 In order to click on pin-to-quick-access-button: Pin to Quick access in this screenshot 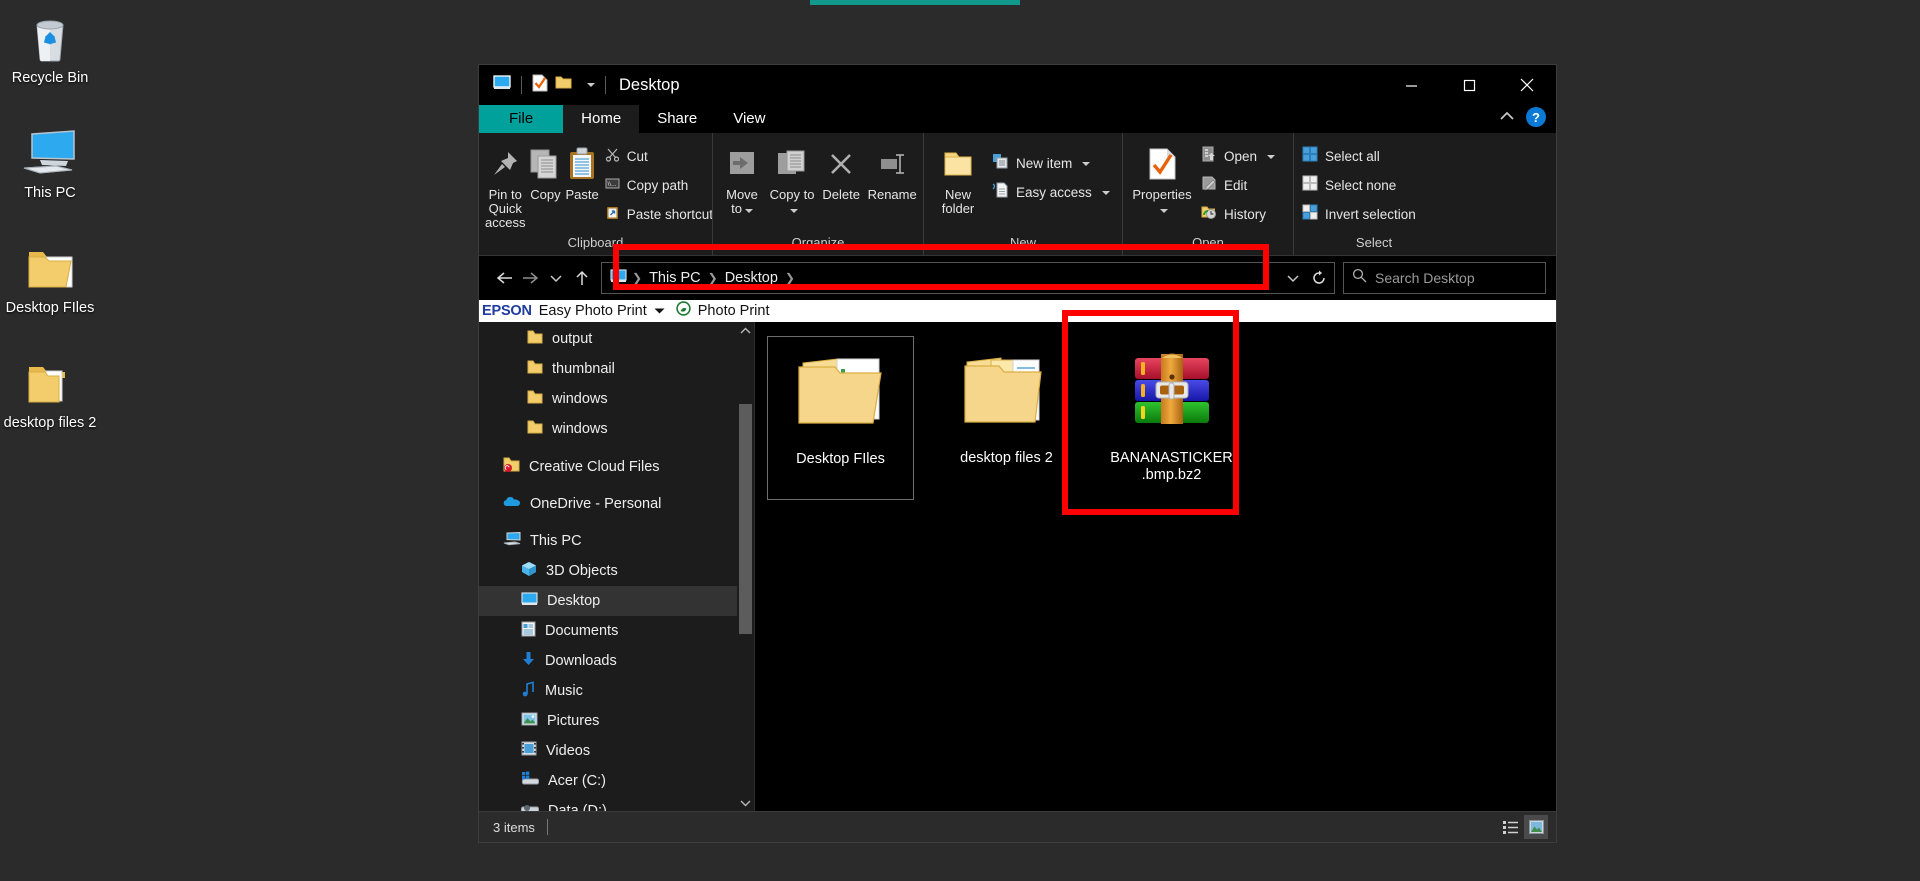, I will do `click(505, 186)`.